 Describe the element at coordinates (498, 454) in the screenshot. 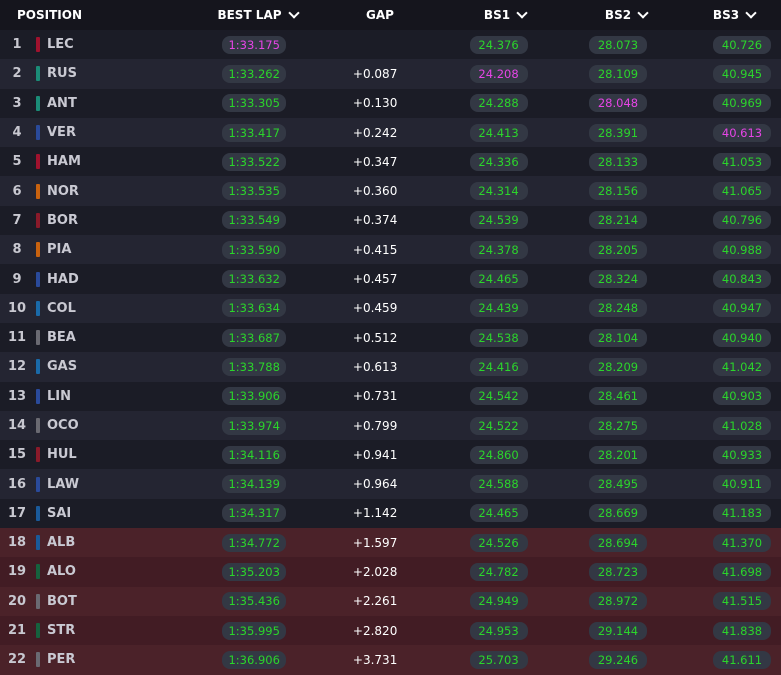

I see `bs1-time: 24.860` at that location.